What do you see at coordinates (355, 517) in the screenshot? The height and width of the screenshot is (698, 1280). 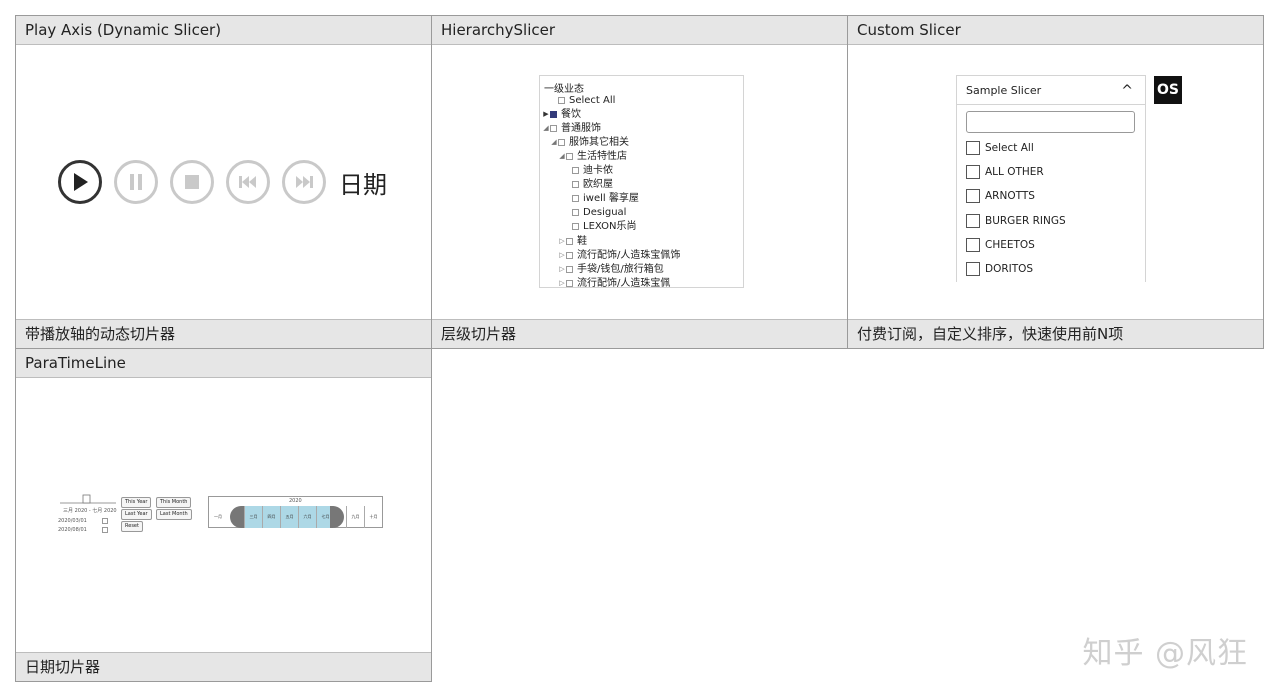 I see `month-cell: 九月` at bounding box center [355, 517].